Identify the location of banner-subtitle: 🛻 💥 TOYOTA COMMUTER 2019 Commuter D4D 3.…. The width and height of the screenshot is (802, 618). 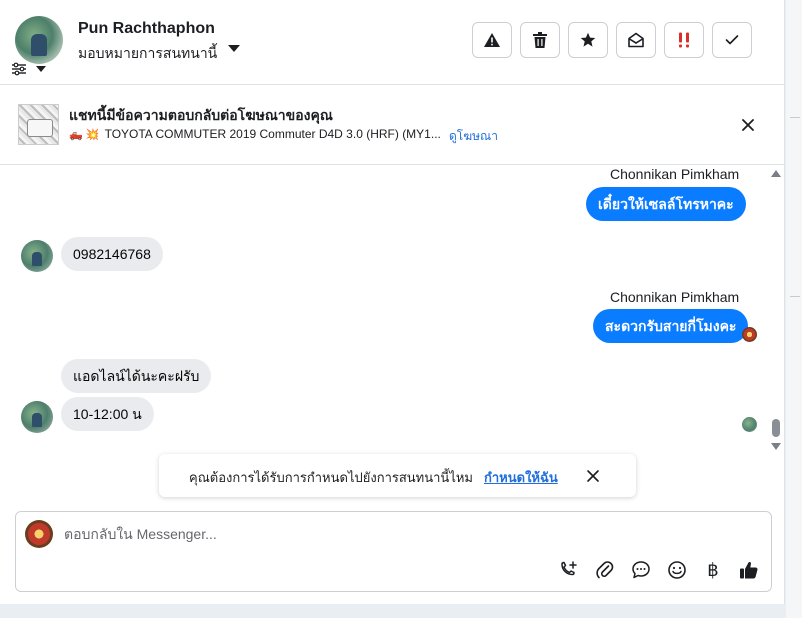
(255, 134).